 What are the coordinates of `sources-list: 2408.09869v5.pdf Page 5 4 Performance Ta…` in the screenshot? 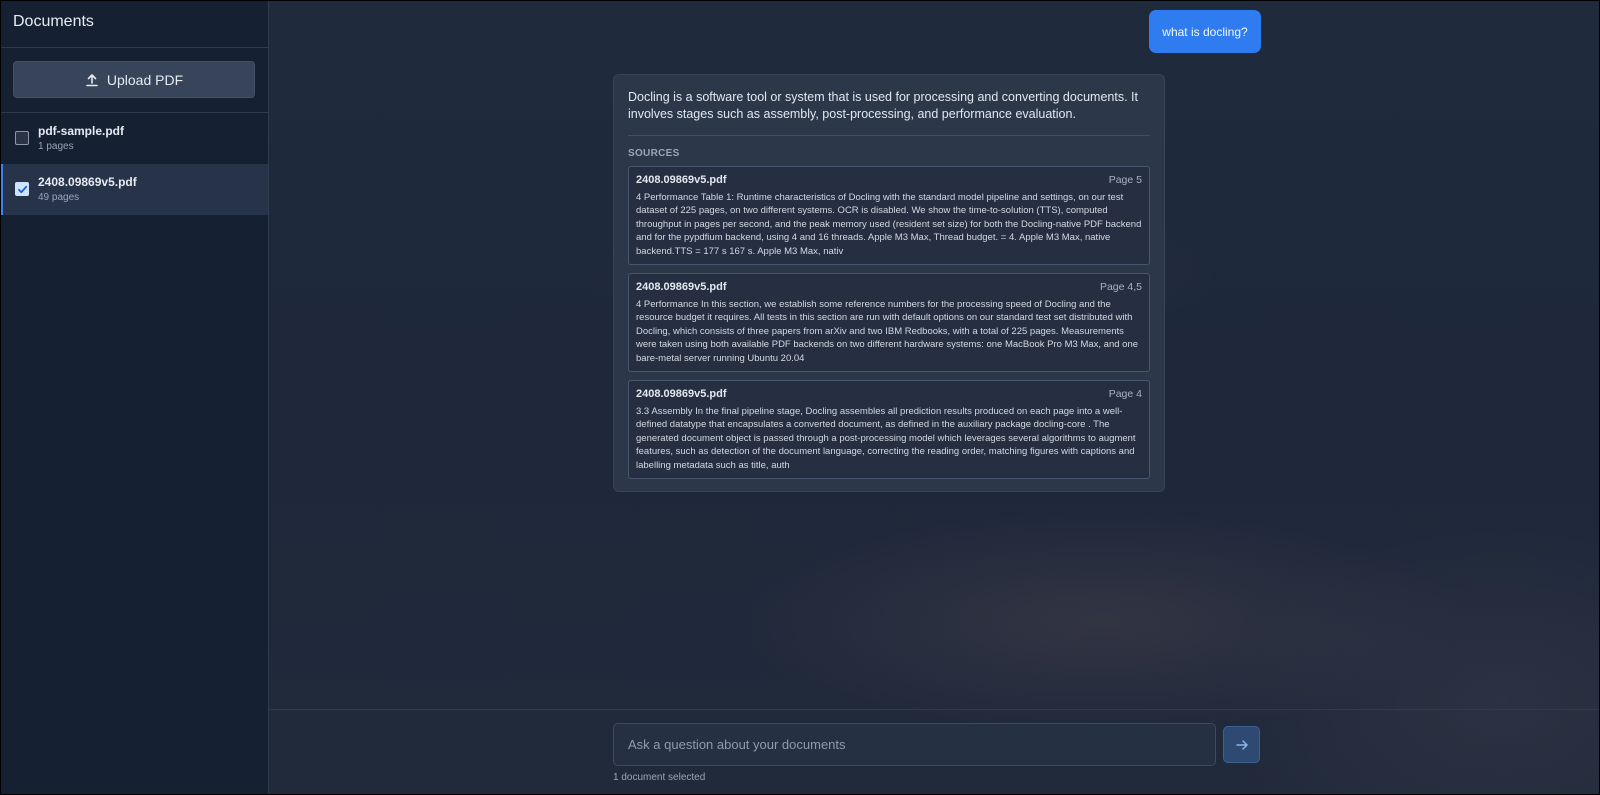 It's located at (889, 322).